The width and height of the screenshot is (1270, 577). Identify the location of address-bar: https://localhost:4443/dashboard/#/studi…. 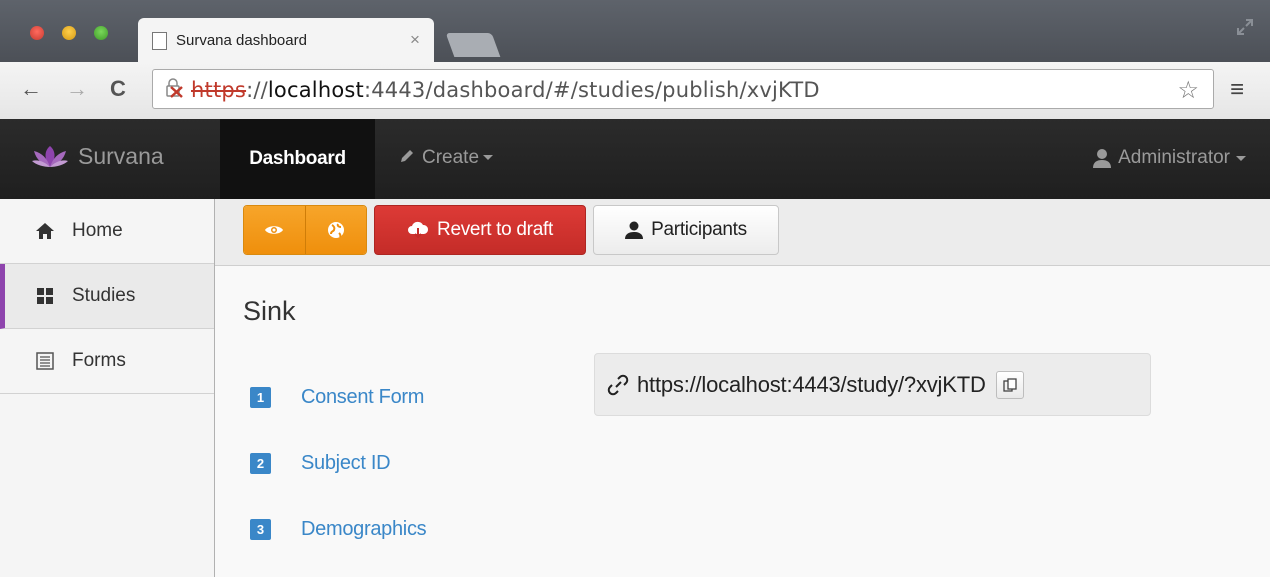
(683, 89).